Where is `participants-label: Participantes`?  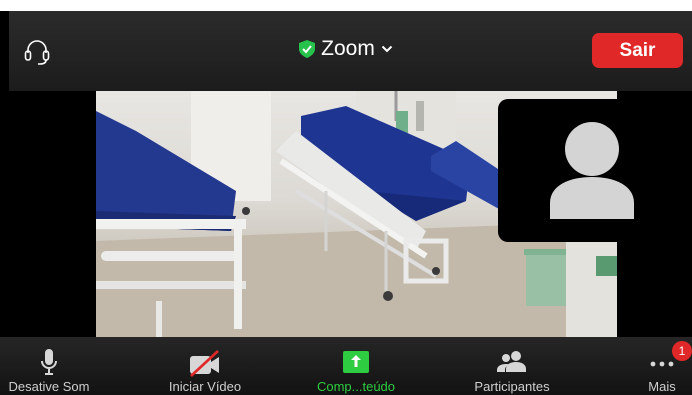 participants-label: Participantes is located at coordinates (512, 386).